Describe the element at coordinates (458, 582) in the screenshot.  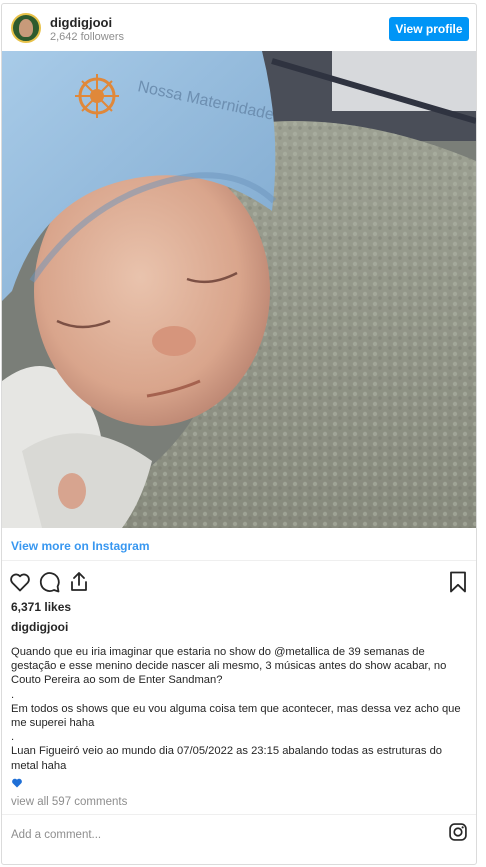
I see `bookmark-icon` at that location.